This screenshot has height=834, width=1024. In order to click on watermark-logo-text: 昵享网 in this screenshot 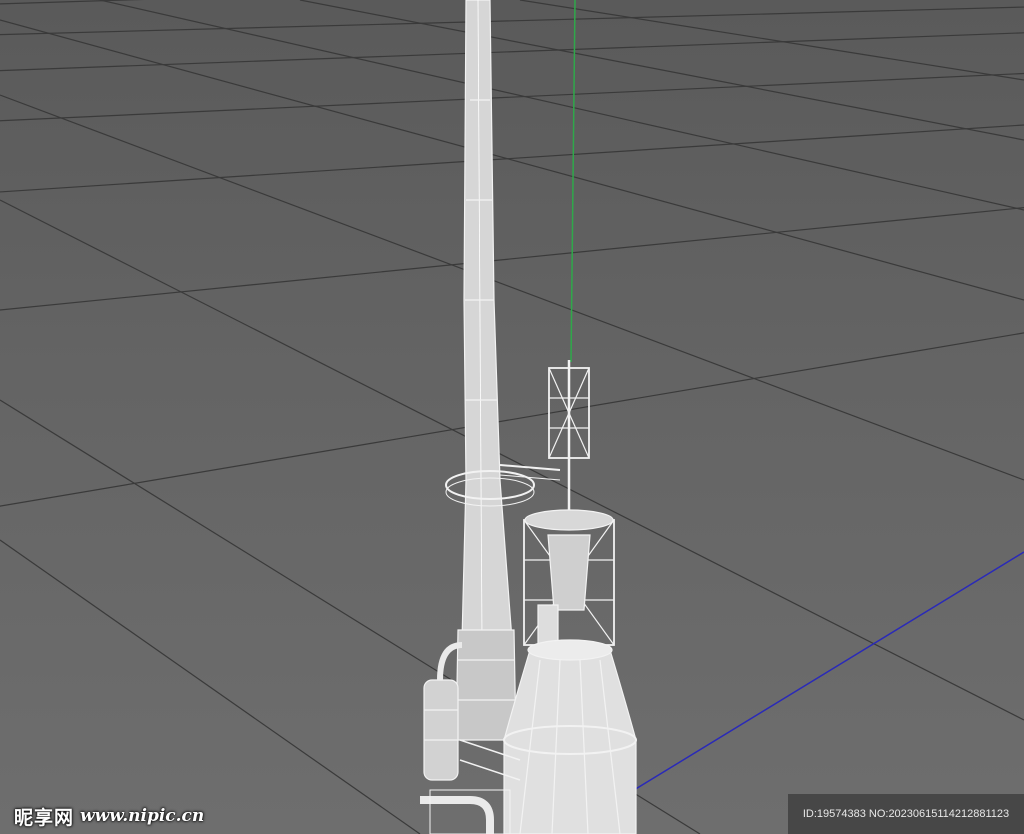, I will do `click(44, 817)`.